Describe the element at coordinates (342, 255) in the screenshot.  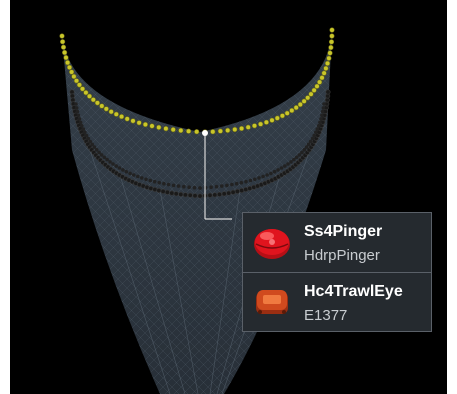
I see `sensor-type: HdrpPinger` at that location.